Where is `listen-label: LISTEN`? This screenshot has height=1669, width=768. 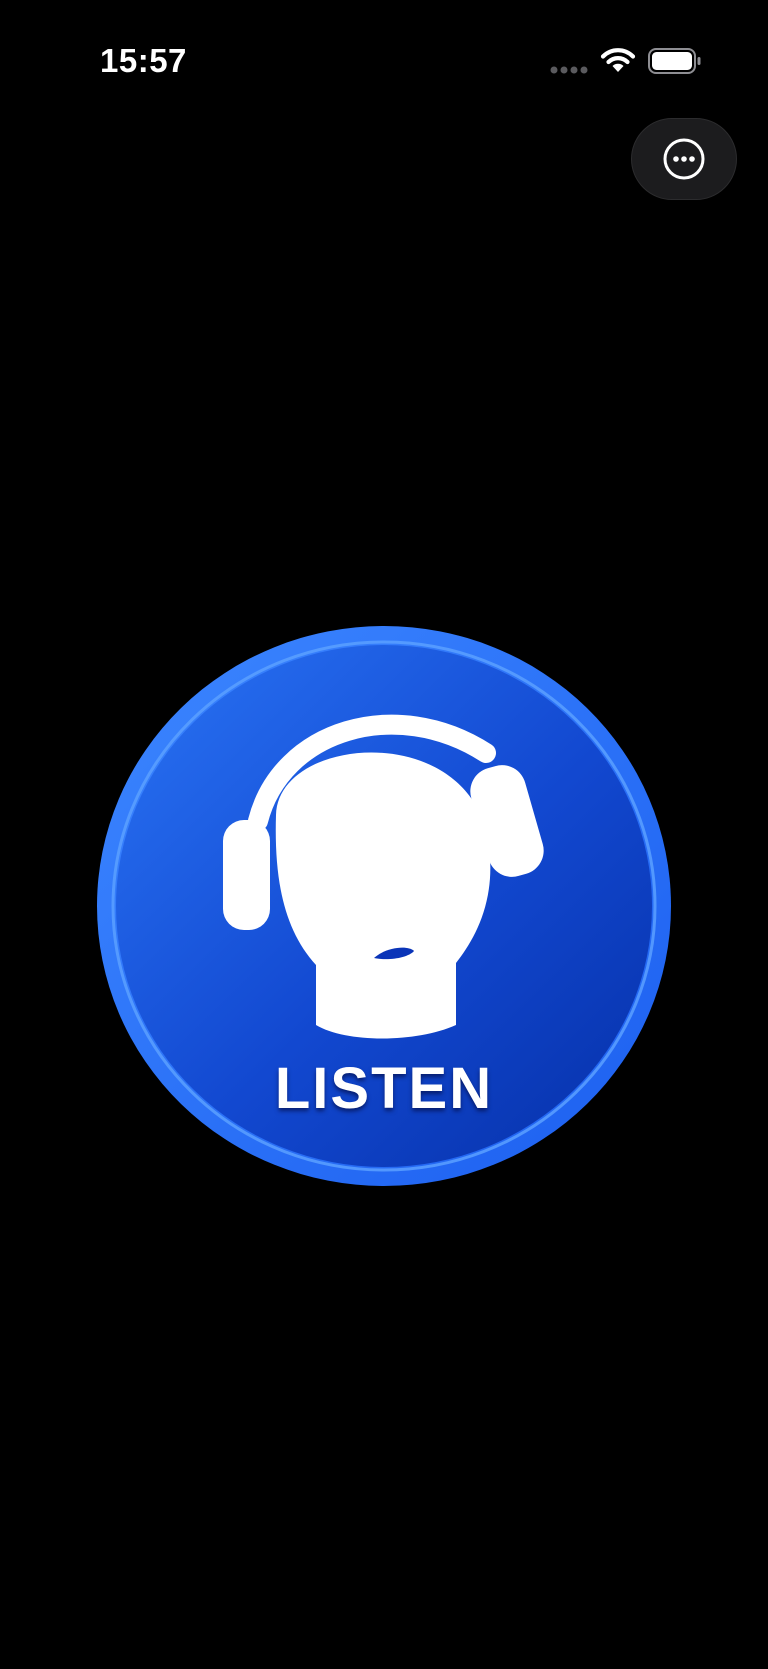 listen-label: LISTEN is located at coordinates (384, 1088).